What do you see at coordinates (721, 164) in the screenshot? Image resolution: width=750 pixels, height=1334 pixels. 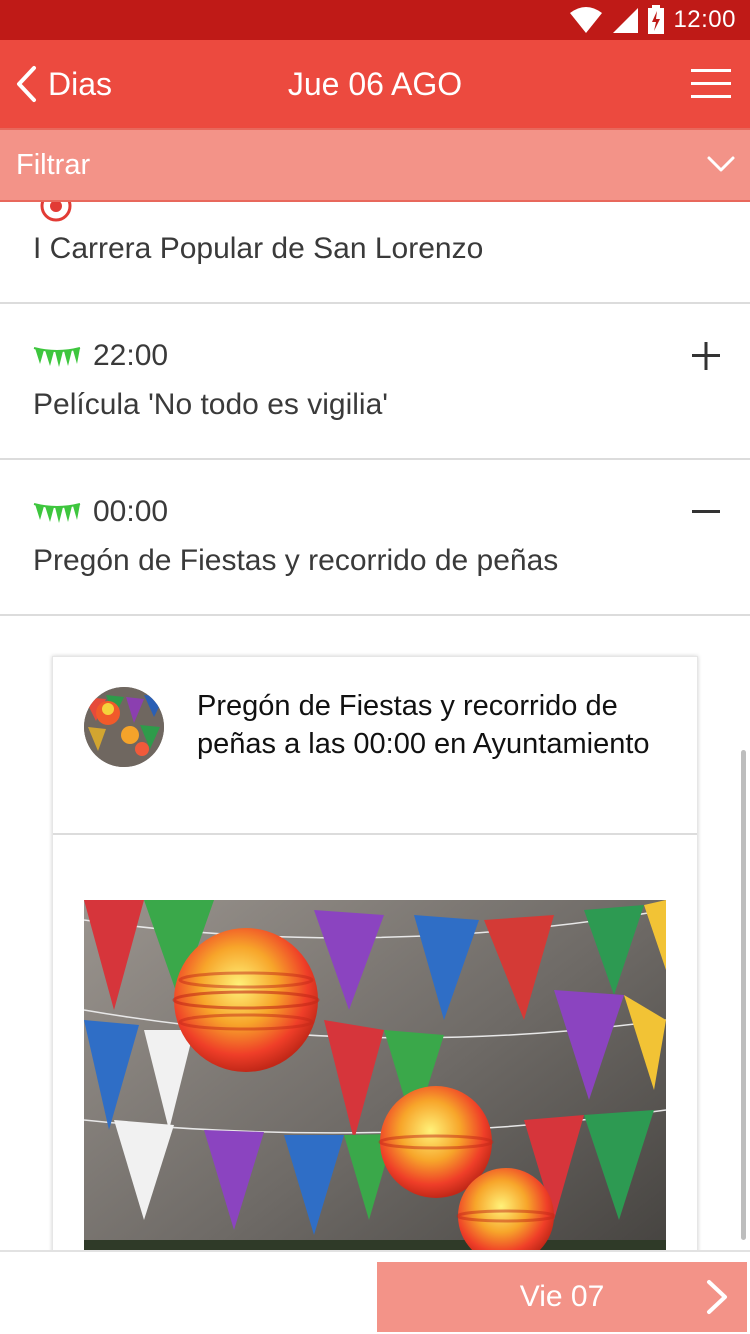 I see `chevron-down-icon` at bounding box center [721, 164].